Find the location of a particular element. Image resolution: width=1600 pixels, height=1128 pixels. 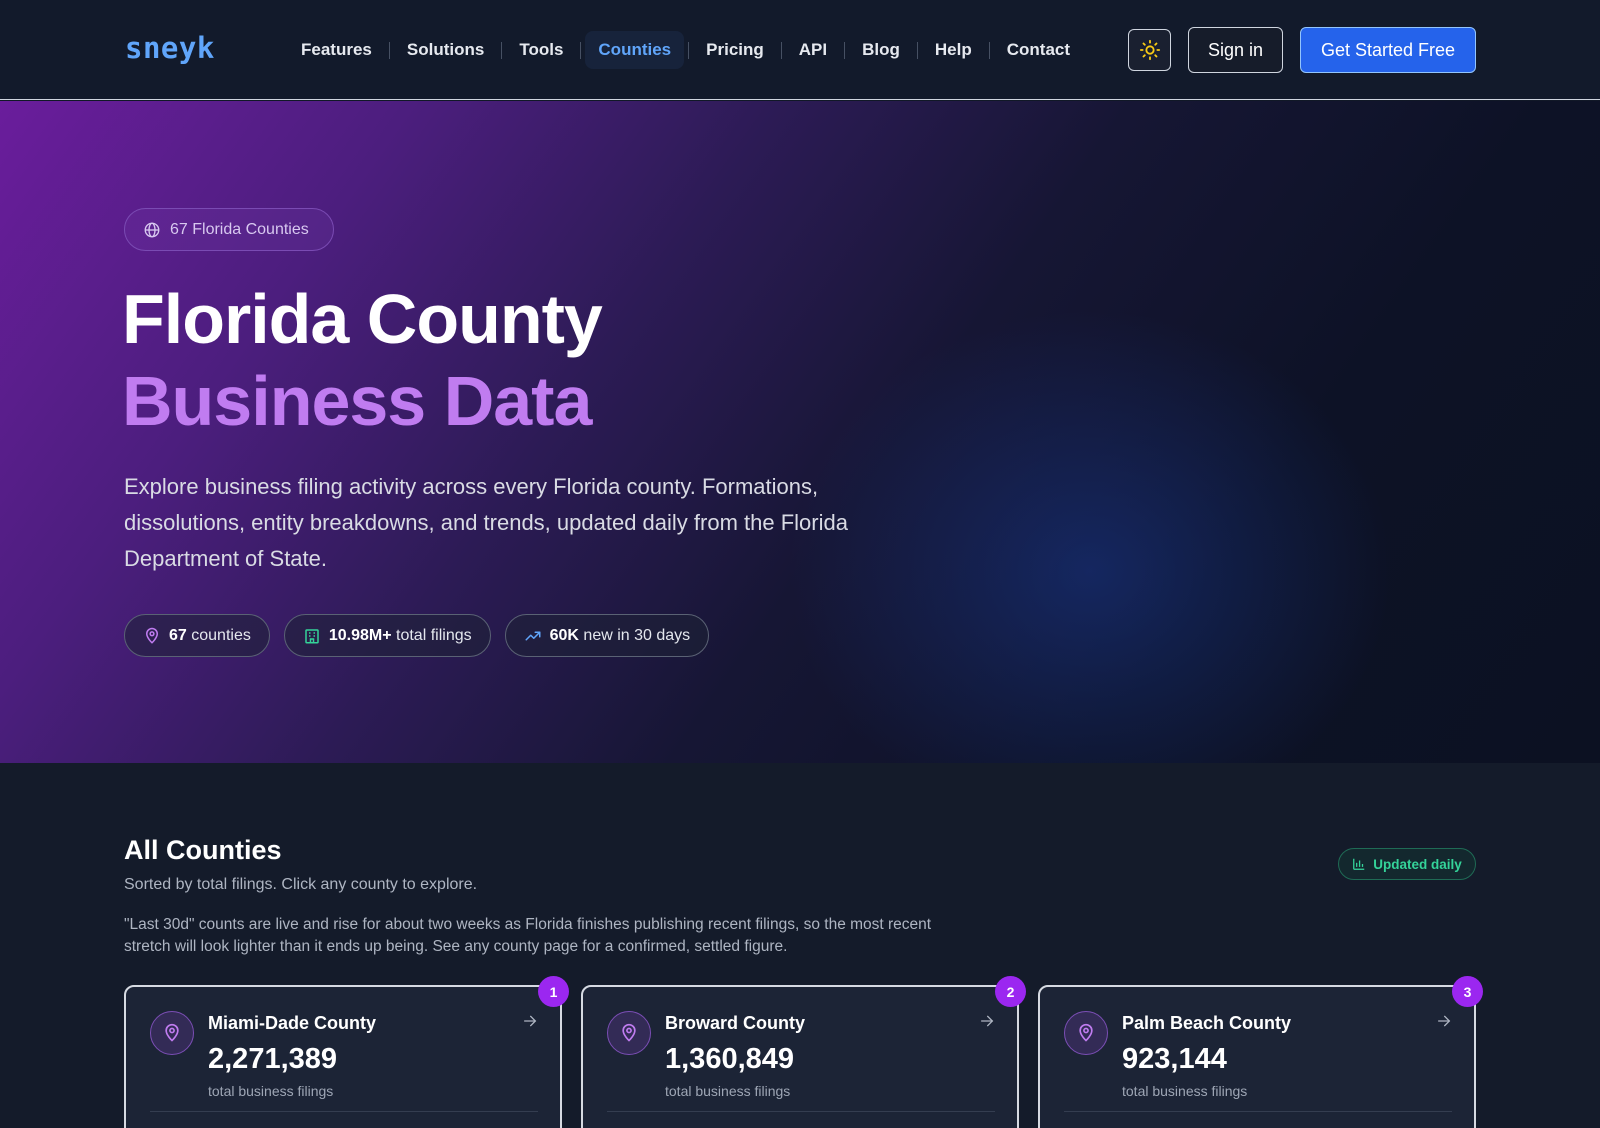

nav-link-contact: Contact is located at coordinates (1038, 50).